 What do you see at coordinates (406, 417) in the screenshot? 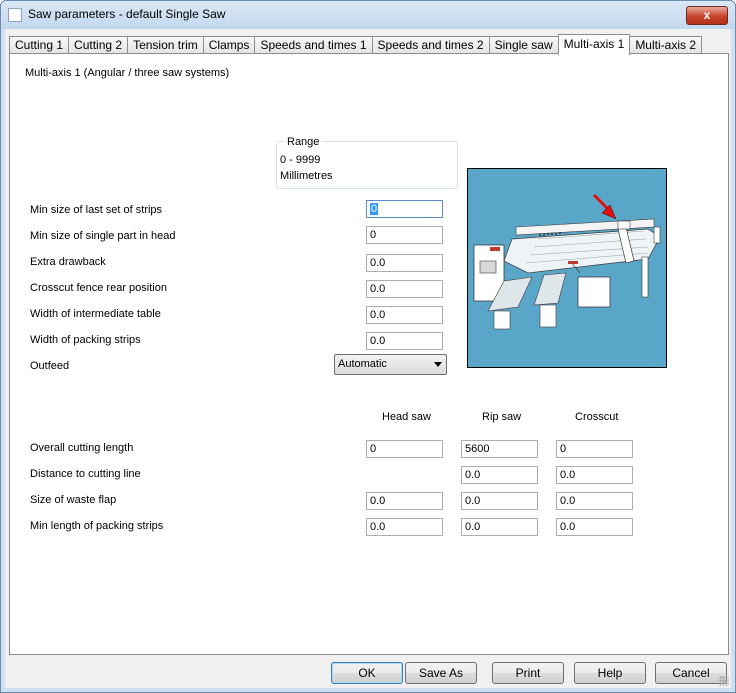
I see `column-header-head-saw: Head saw` at bounding box center [406, 417].